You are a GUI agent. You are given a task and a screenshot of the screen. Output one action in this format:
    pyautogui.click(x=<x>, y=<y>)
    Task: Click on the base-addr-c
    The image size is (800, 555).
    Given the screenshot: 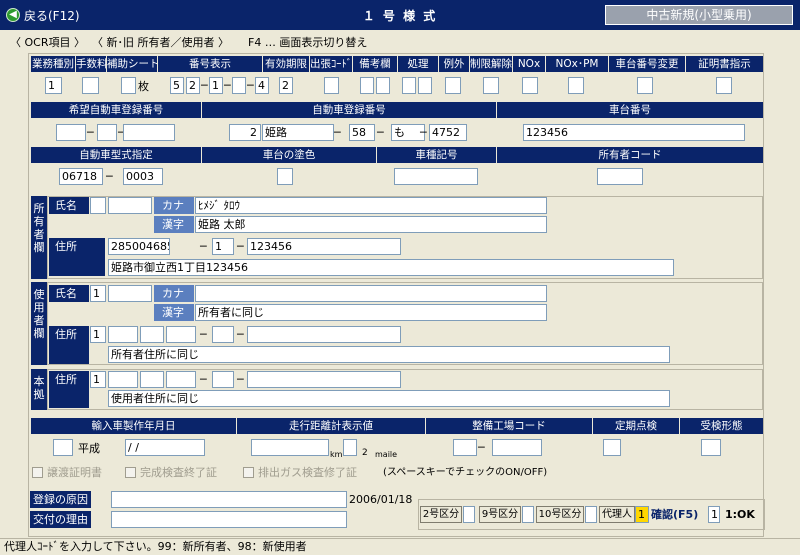 What is the action you would take?
    pyautogui.click(x=324, y=379)
    